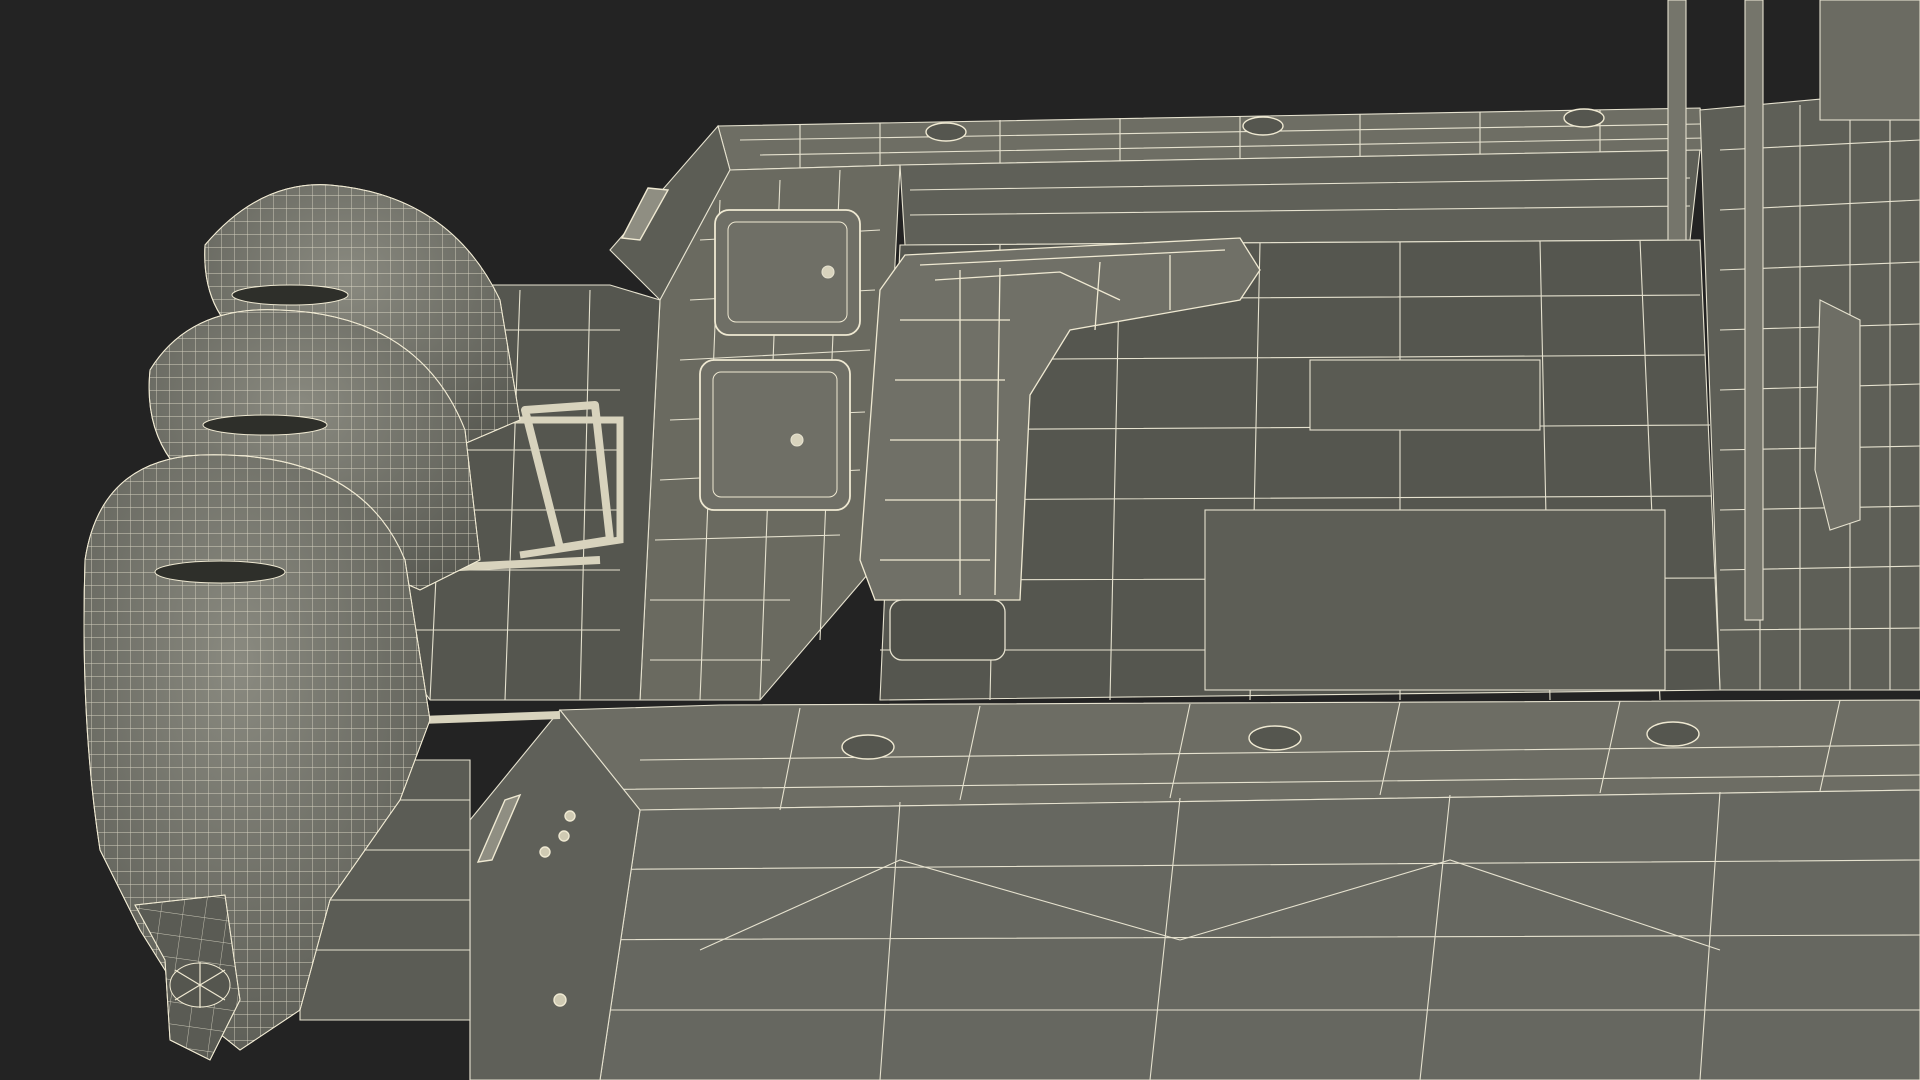 Image resolution: width=1920 pixels, height=1080 pixels. What do you see at coordinates (787, 272) in the screenshot?
I see `hatch-lid-upper` at bounding box center [787, 272].